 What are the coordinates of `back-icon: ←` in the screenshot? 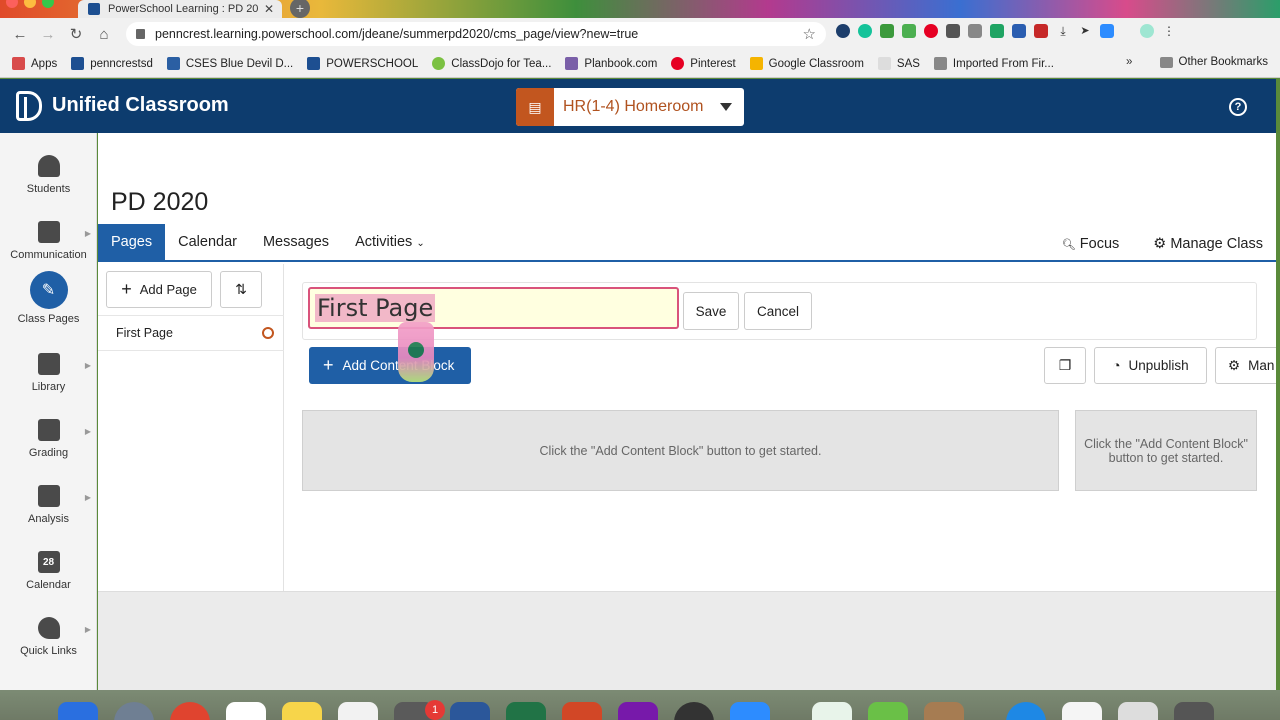 It's located at (20, 34).